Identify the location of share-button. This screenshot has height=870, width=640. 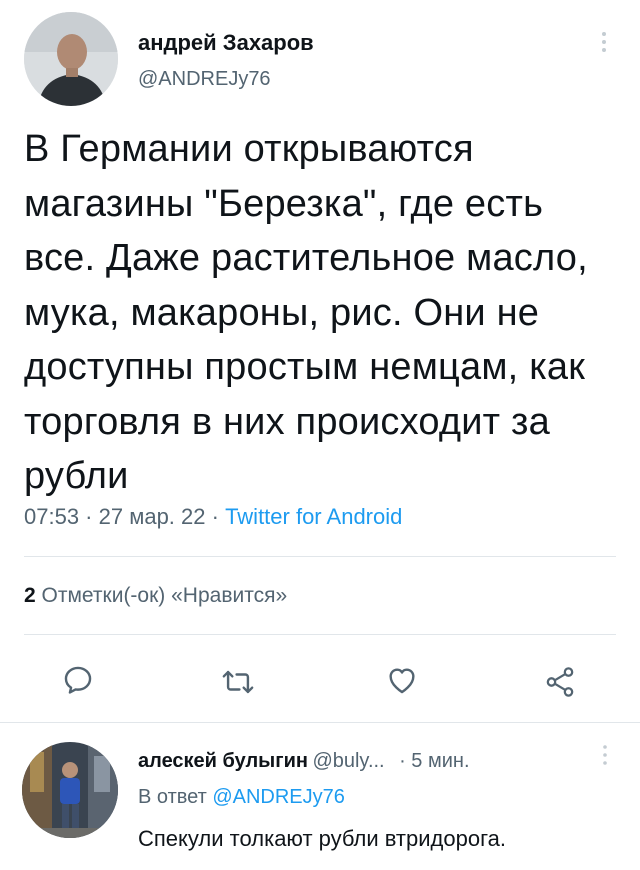
(560, 682).